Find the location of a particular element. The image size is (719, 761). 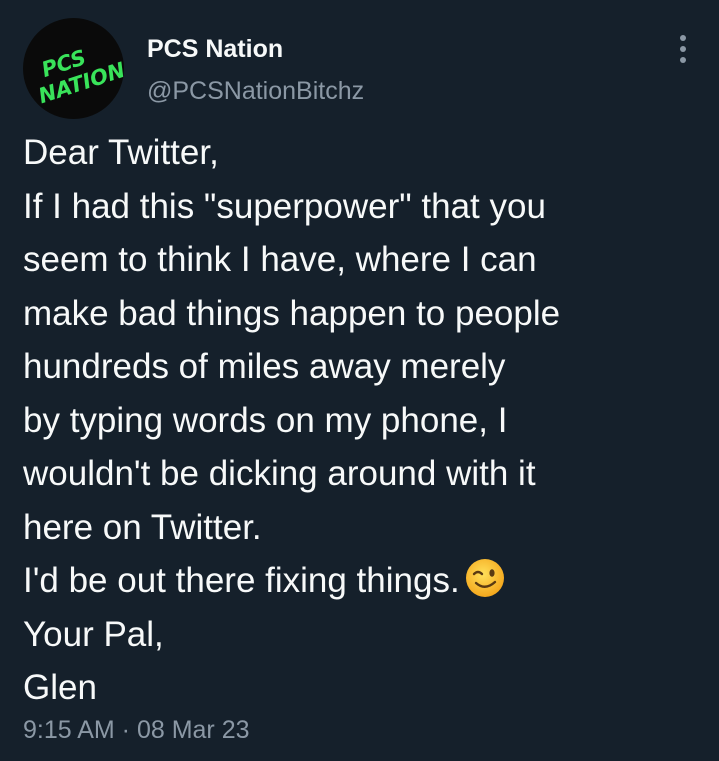

tweet-line-with-emoji: I'd be out there fixing things. is located at coordinates (363, 581).